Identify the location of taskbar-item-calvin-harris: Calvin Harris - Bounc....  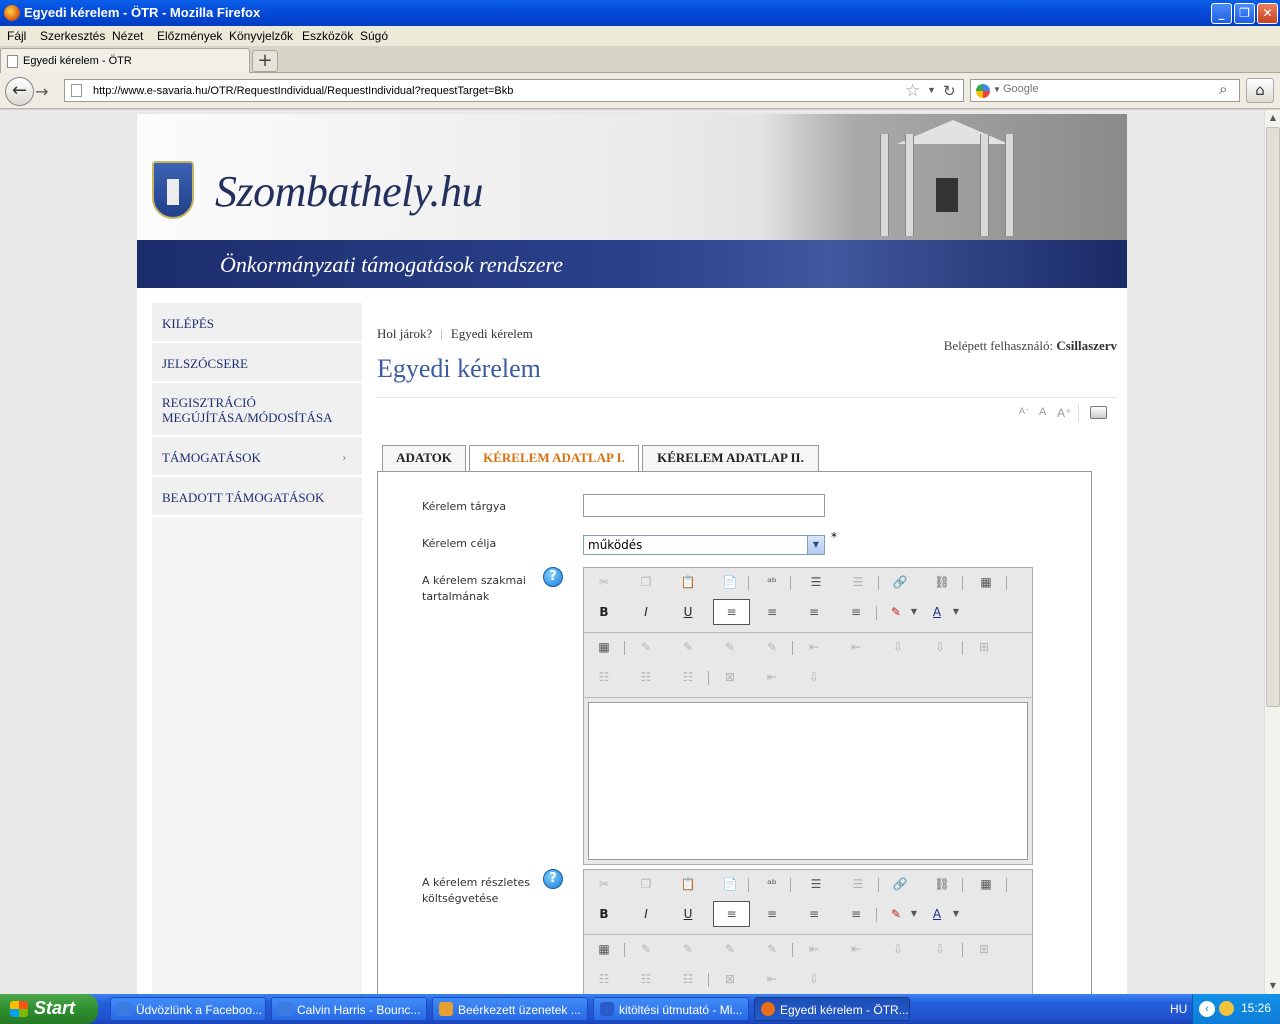
(349, 1009).